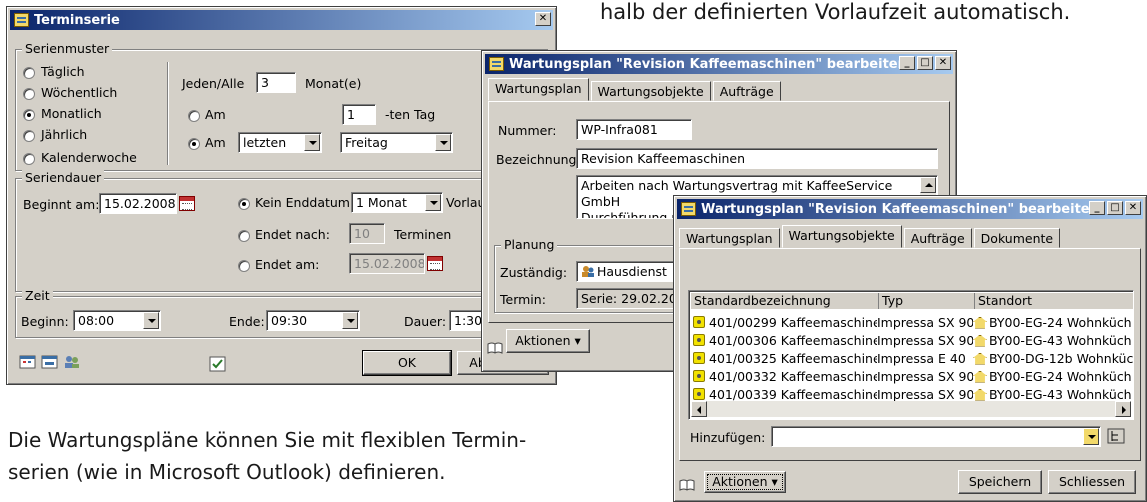 The image size is (1147, 502). Describe the element at coordinates (1060, 376) in the screenshot. I see `cell-standort-text: BY00-EG-24 Wohnküch` at that location.